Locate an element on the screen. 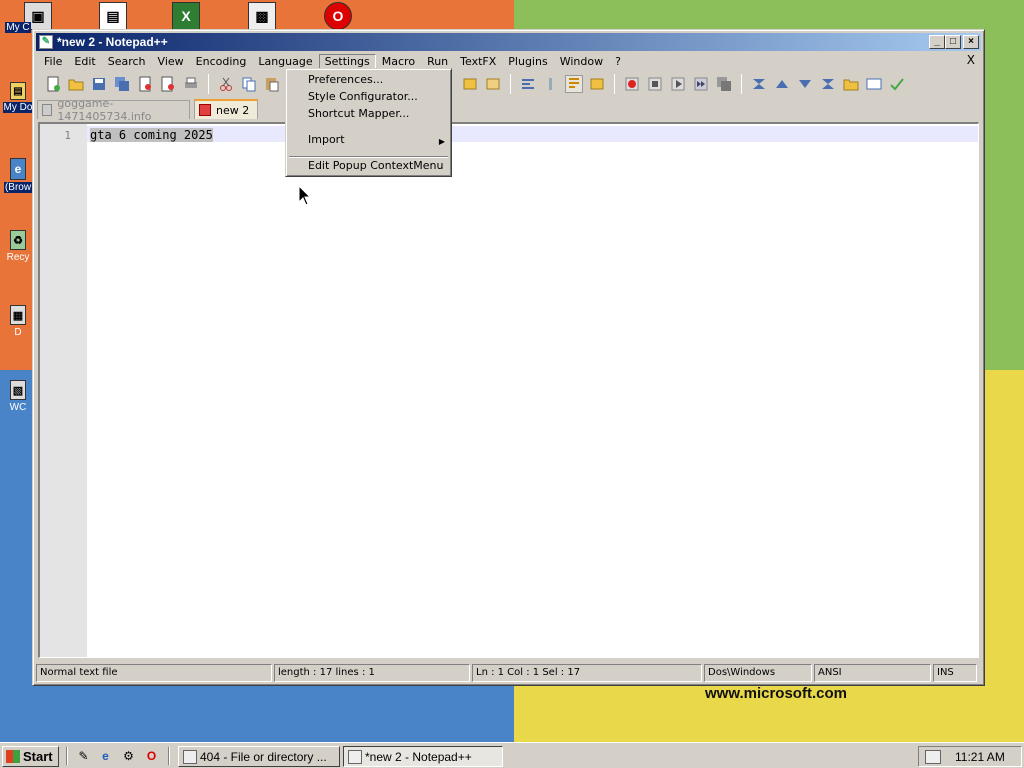  play-macro-icon is located at coordinates (678, 84).